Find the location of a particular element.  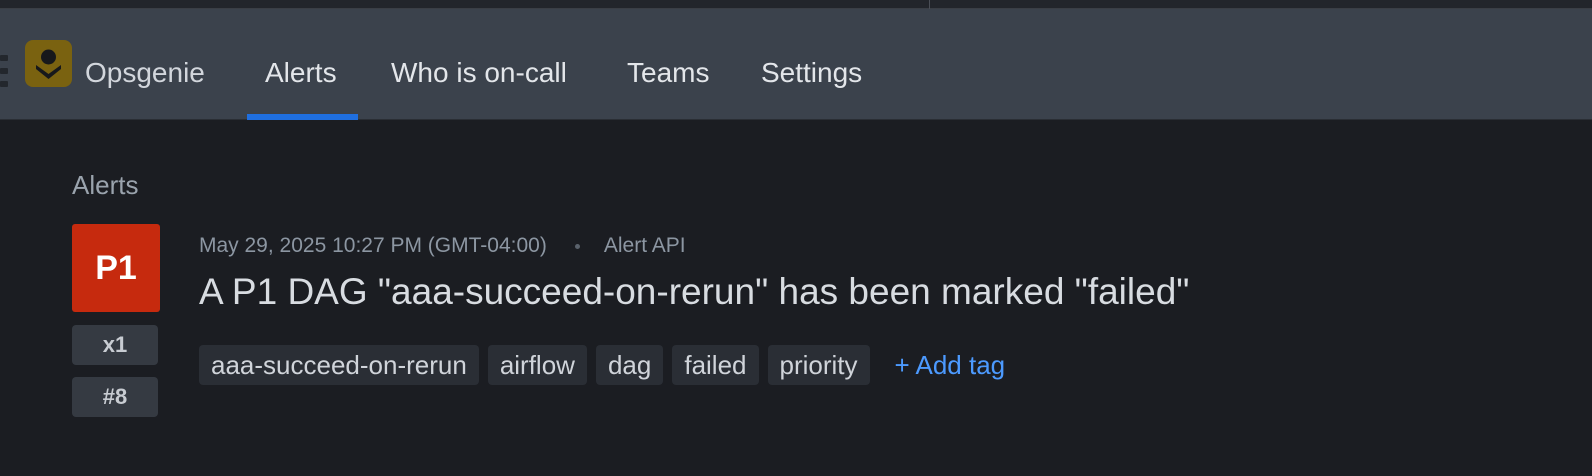

breadcrumb: Alerts is located at coordinates (105, 185).